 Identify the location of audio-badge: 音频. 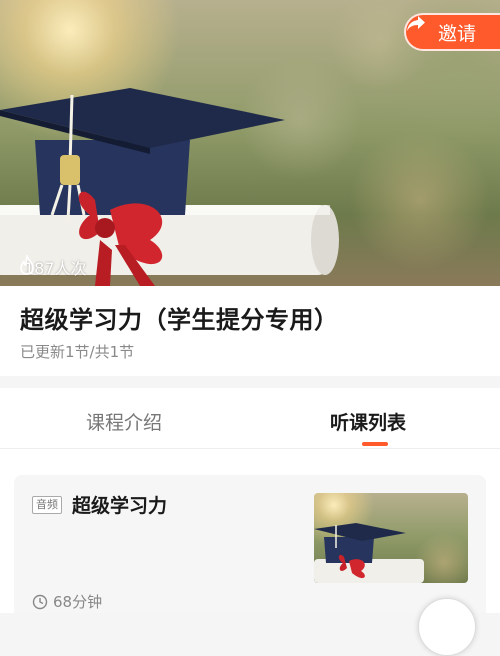
(47, 505).